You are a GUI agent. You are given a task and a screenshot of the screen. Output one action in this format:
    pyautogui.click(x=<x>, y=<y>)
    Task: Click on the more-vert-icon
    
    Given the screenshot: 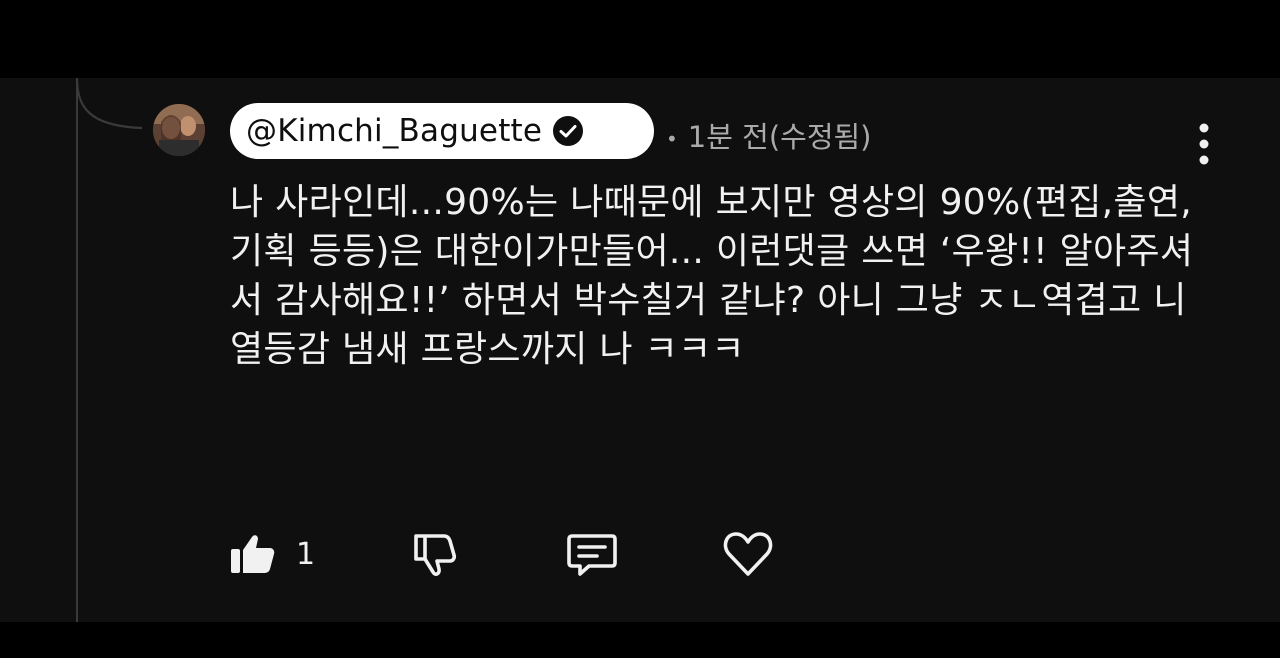 What is the action you would take?
    pyautogui.click(x=1204, y=144)
    